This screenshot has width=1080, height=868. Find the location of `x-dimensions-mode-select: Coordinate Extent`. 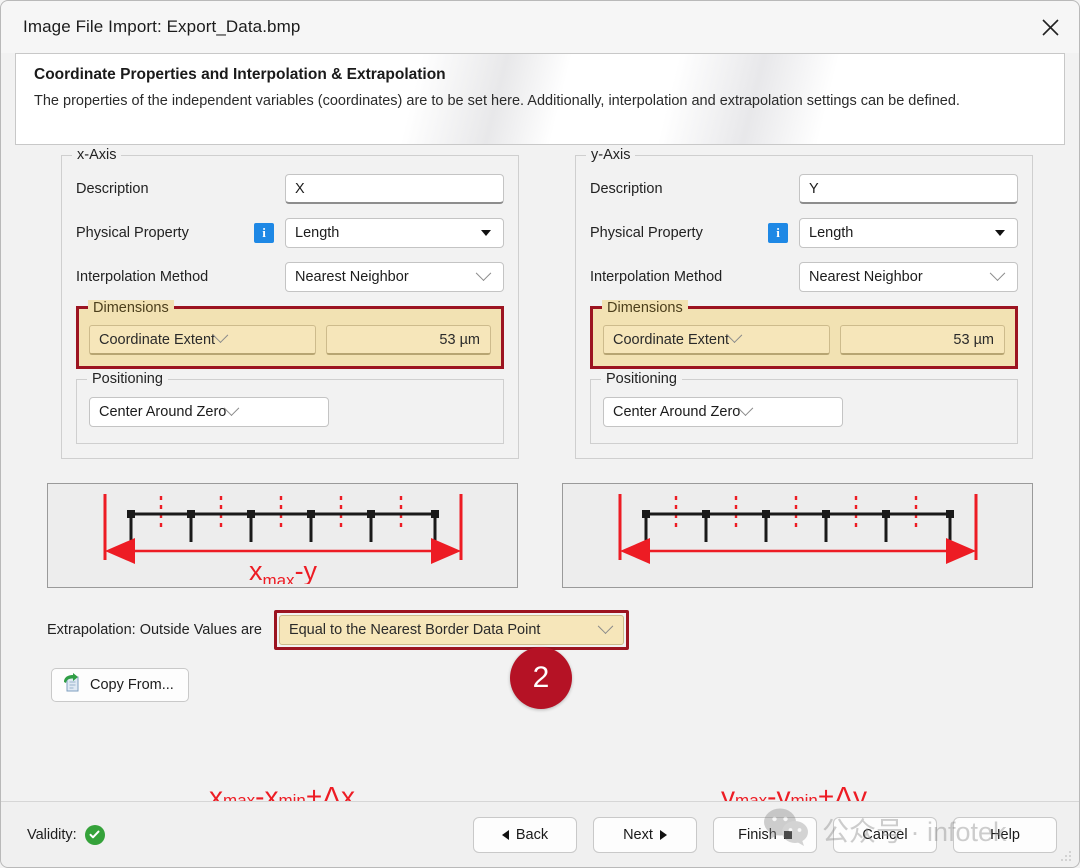

x-dimensions-mode-select: Coordinate Extent is located at coordinates (203, 340).